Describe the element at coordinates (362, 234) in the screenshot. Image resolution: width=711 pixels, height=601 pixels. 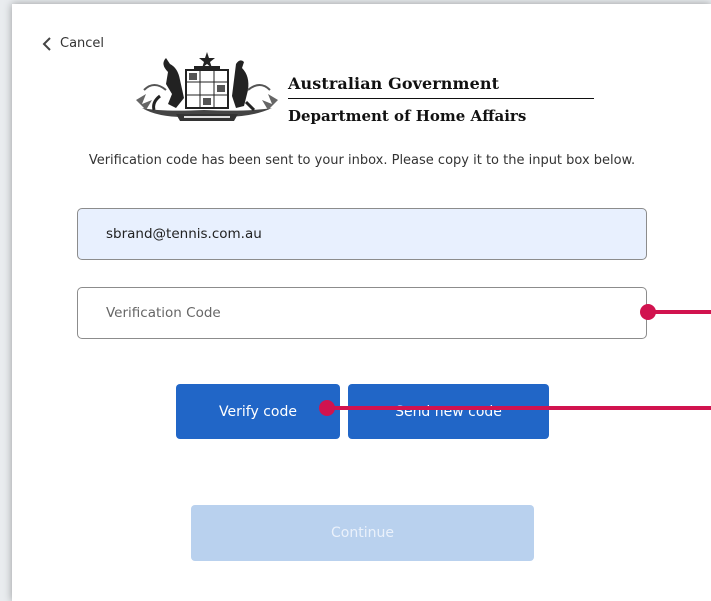
I see `email-field` at that location.